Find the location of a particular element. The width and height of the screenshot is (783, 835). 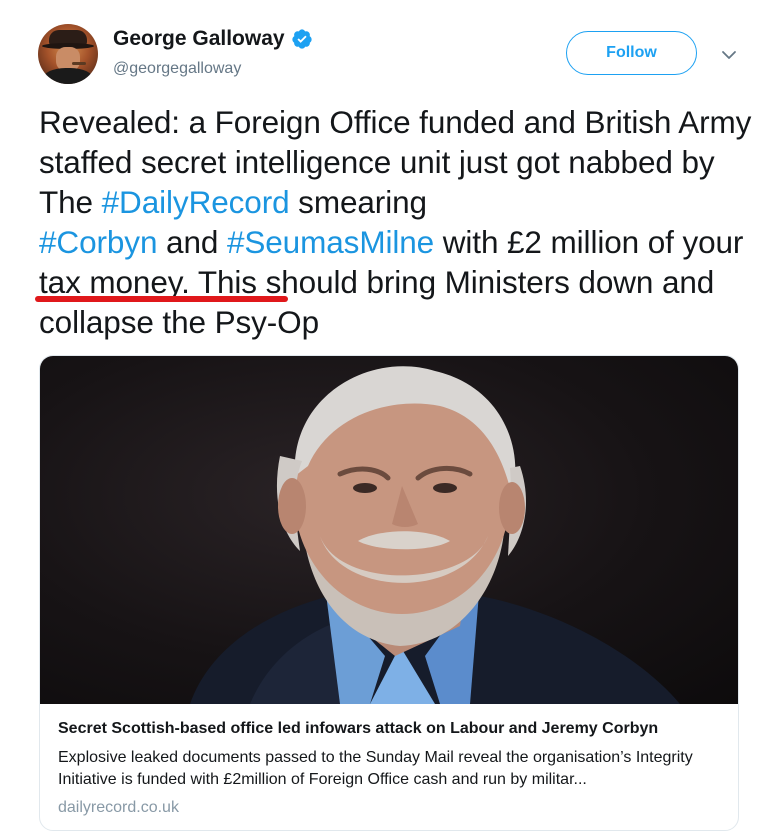

card-domain: dailyrecord.co.uk is located at coordinates (118, 807).